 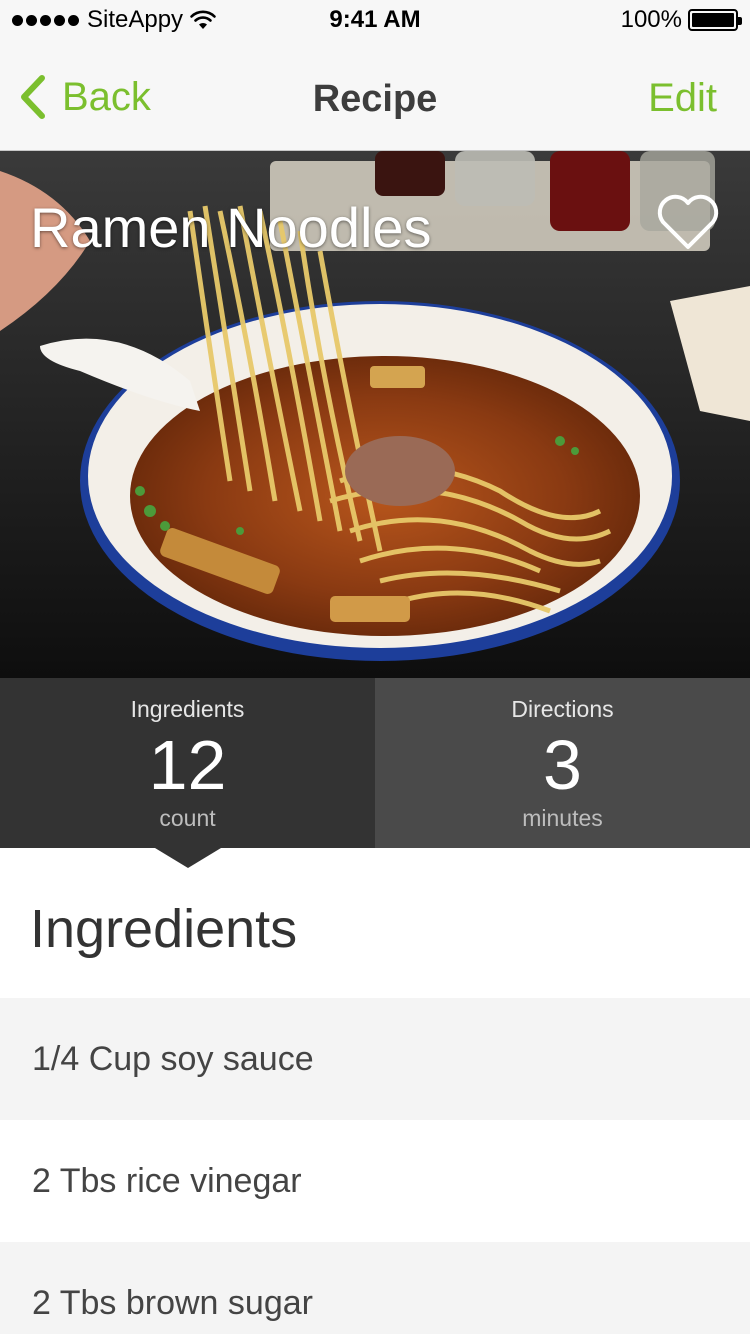 I want to click on navigation-bar: Back Recipe Edit, so click(x=375, y=95).